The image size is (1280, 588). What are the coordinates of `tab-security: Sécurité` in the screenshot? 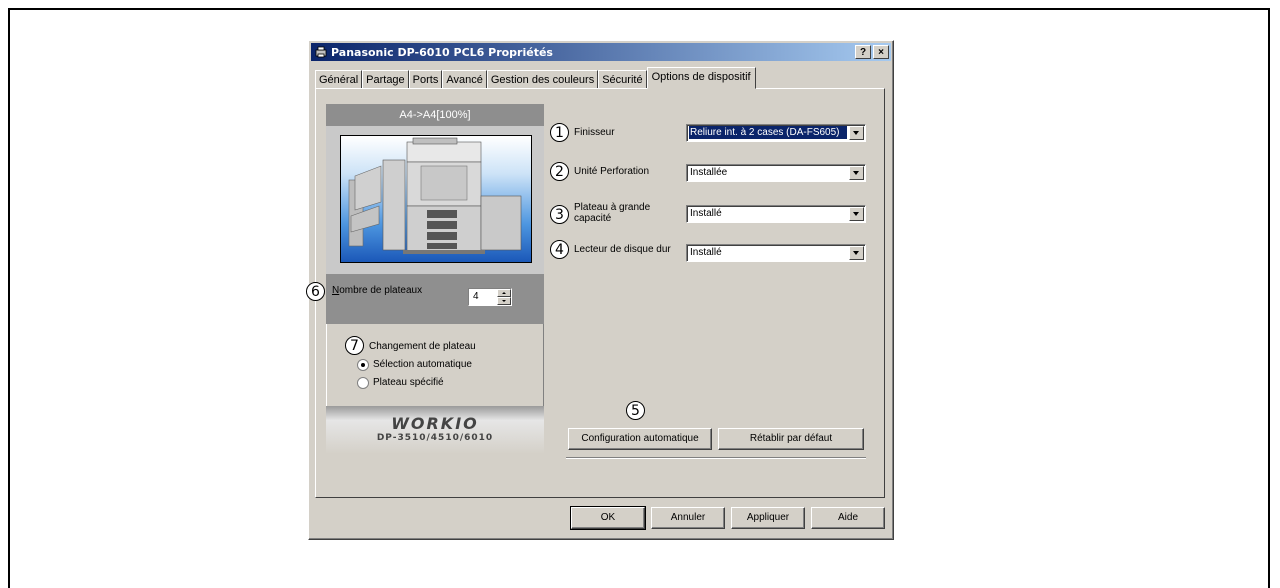 It's located at (622, 79).